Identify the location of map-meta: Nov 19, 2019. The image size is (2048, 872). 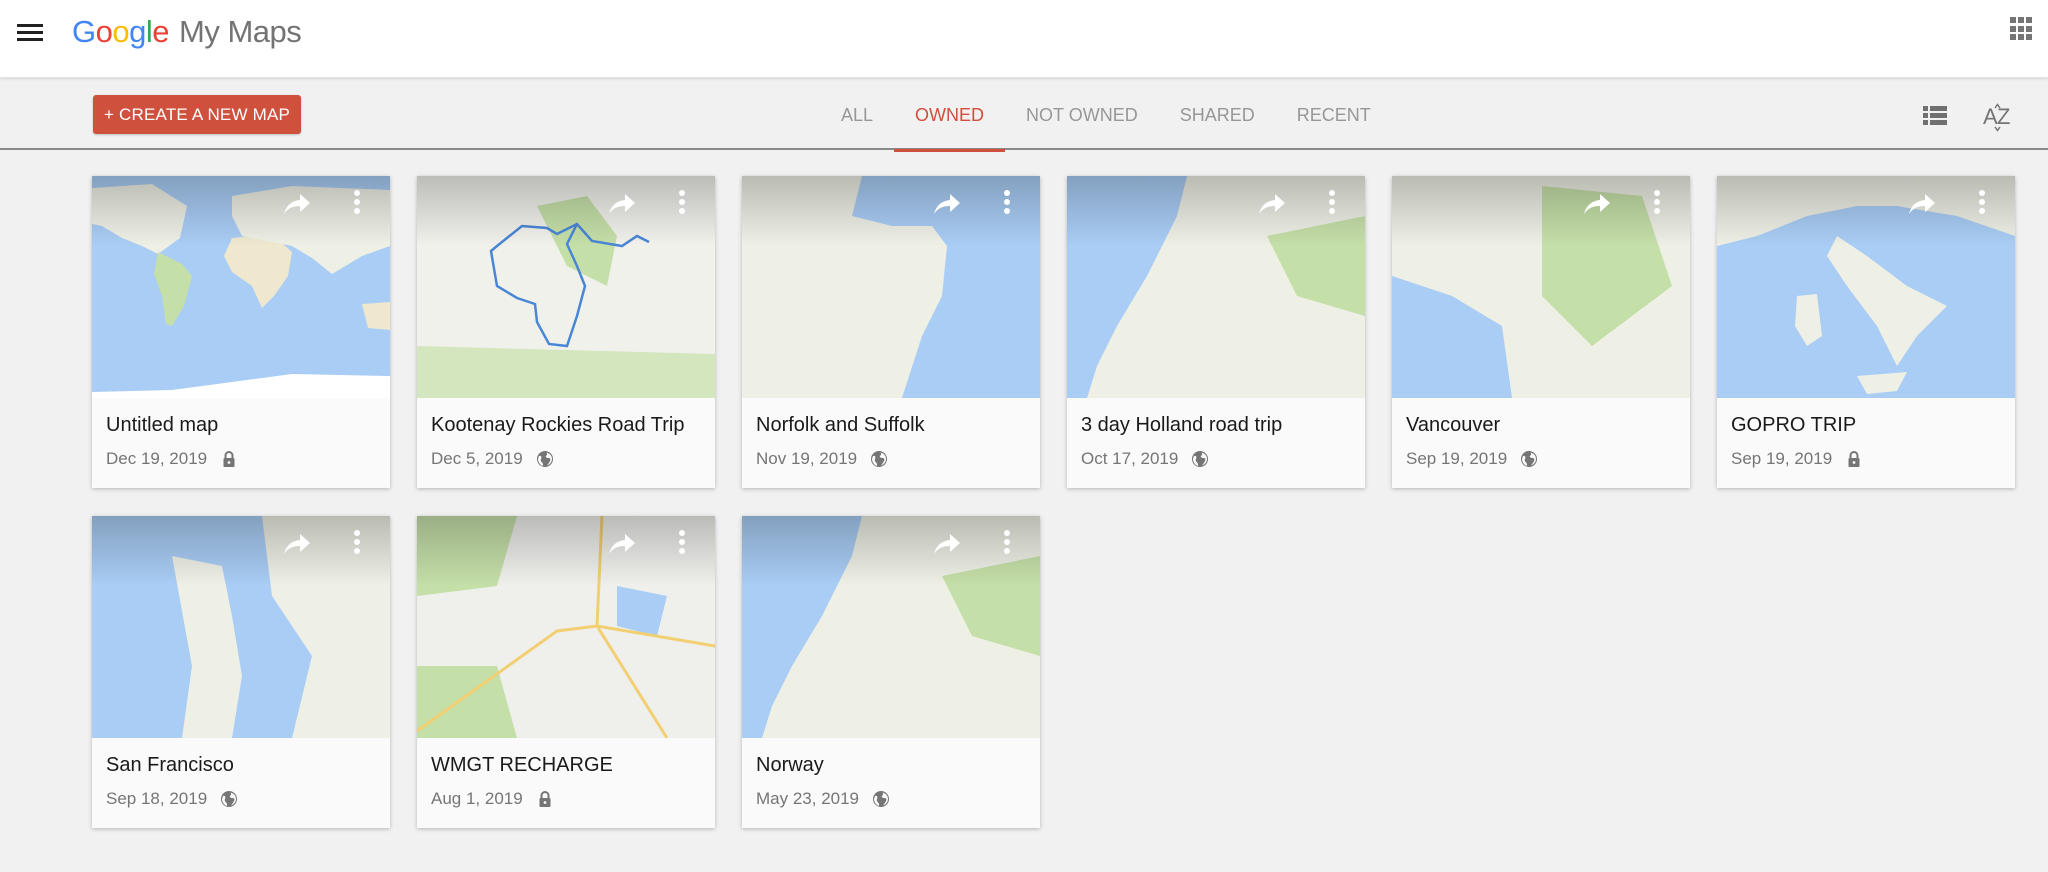
(822, 459).